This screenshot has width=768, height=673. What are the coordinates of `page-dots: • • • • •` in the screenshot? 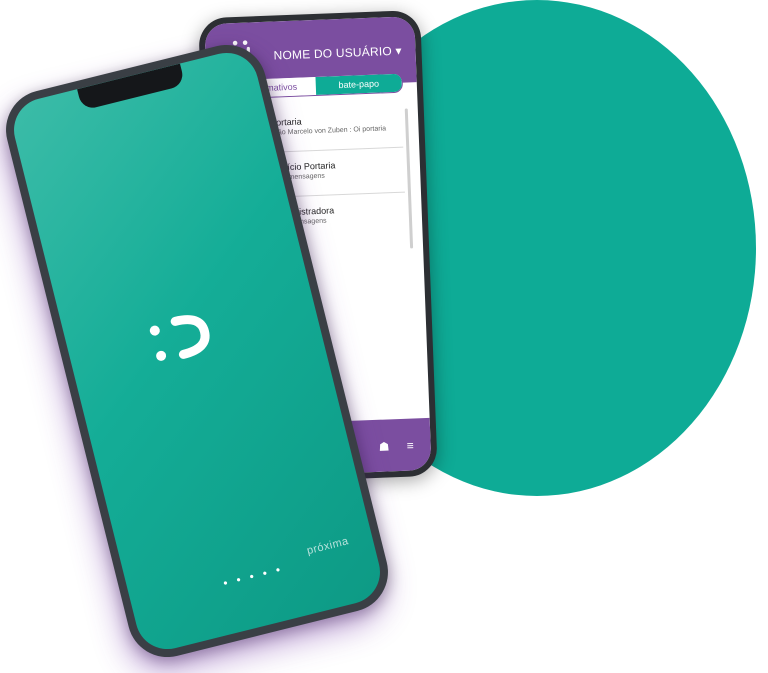 It's located at (253, 576).